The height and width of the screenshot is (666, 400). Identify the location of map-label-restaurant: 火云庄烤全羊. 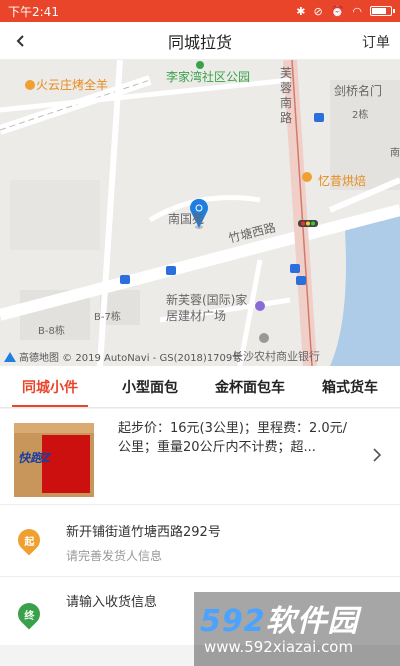
(72, 85).